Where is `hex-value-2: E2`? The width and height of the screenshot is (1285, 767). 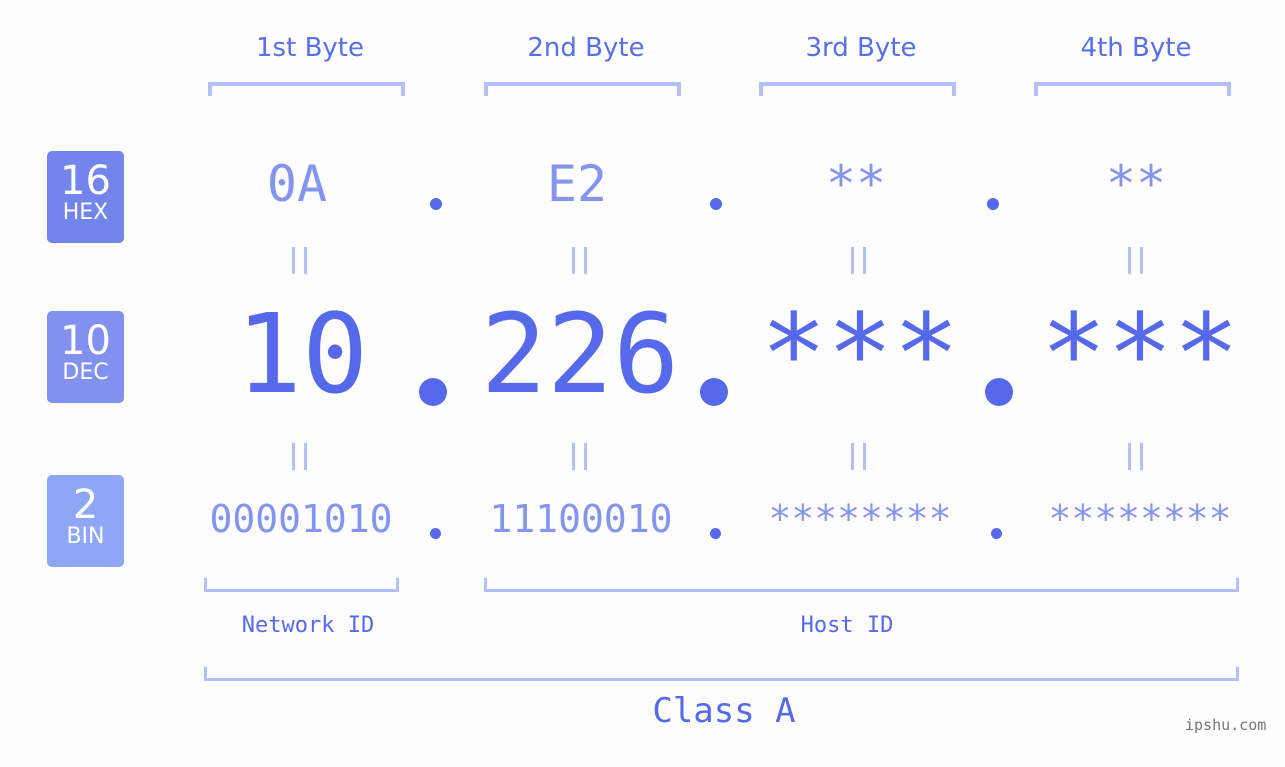
hex-value-2: E2 is located at coordinates (577, 184).